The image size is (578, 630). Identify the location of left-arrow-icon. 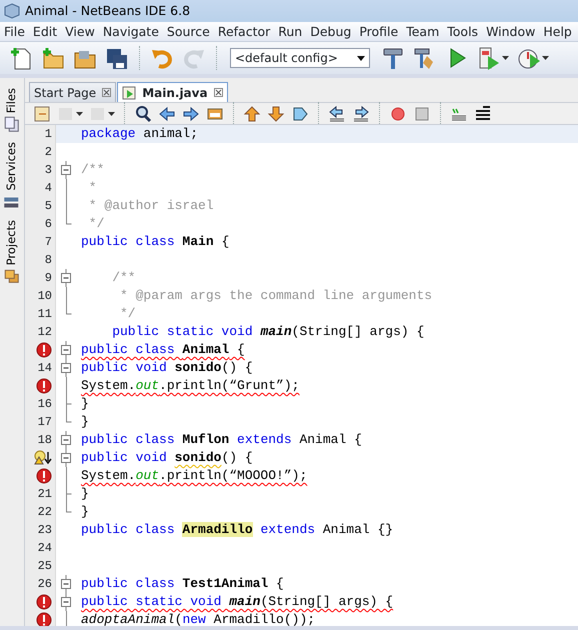
(167, 113).